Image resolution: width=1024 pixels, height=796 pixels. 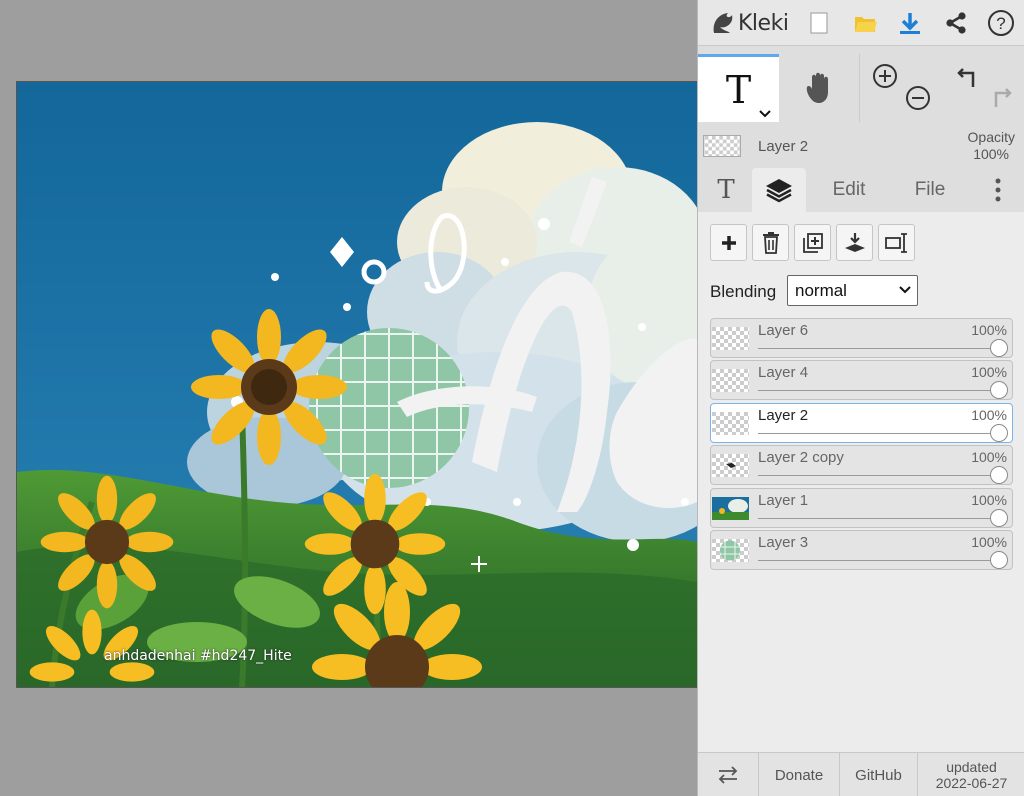 What do you see at coordinates (198, 656) in the screenshot?
I see `canvas-watermark-text: anhdadenhai #hd247_Hite` at bounding box center [198, 656].